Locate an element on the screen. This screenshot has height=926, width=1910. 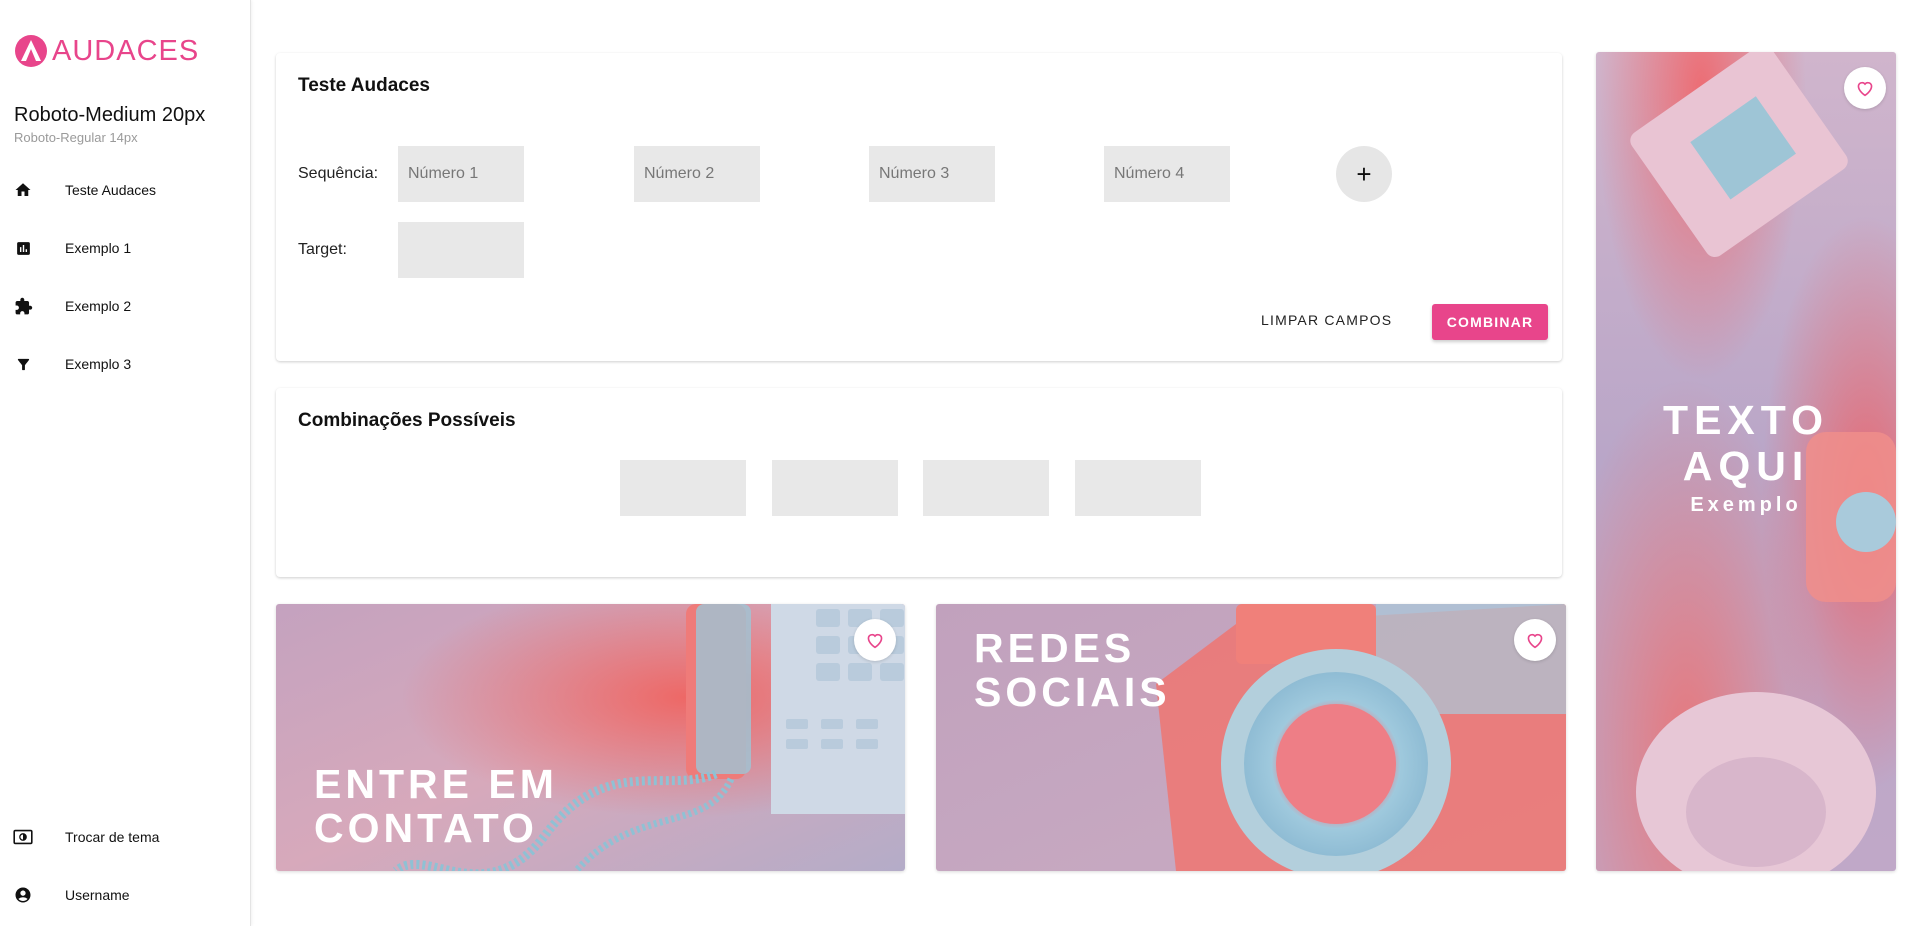
number-3-input is located at coordinates (932, 174).